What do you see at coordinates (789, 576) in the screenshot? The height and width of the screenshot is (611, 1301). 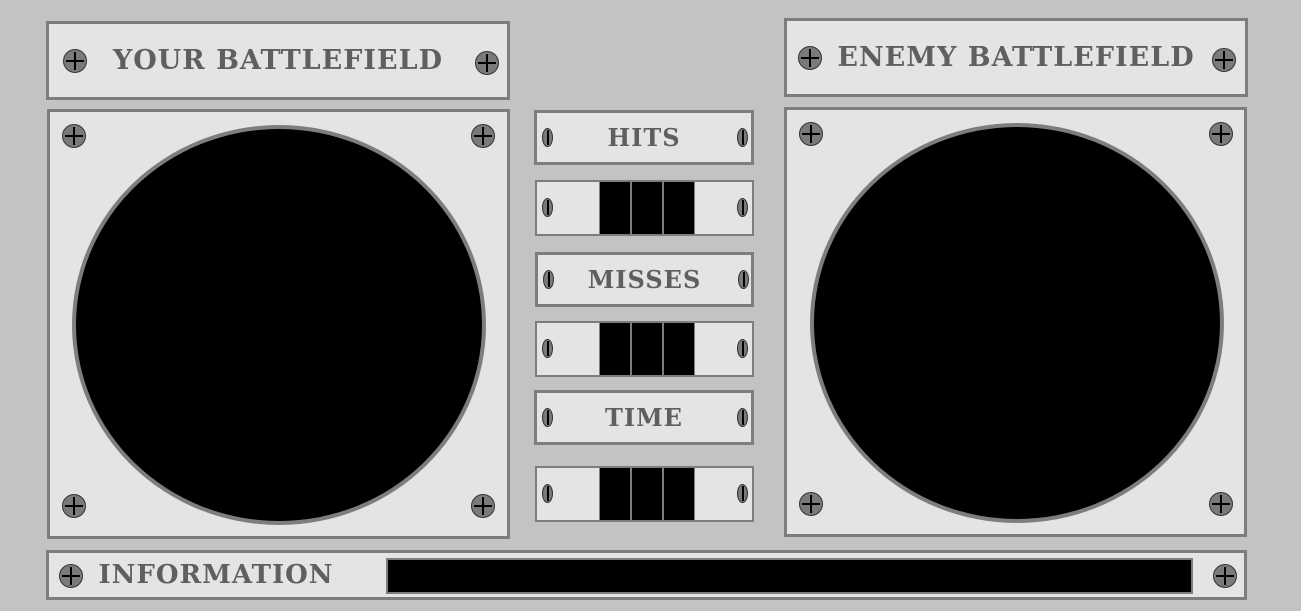 I see `information-display` at bounding box center [789, 576].